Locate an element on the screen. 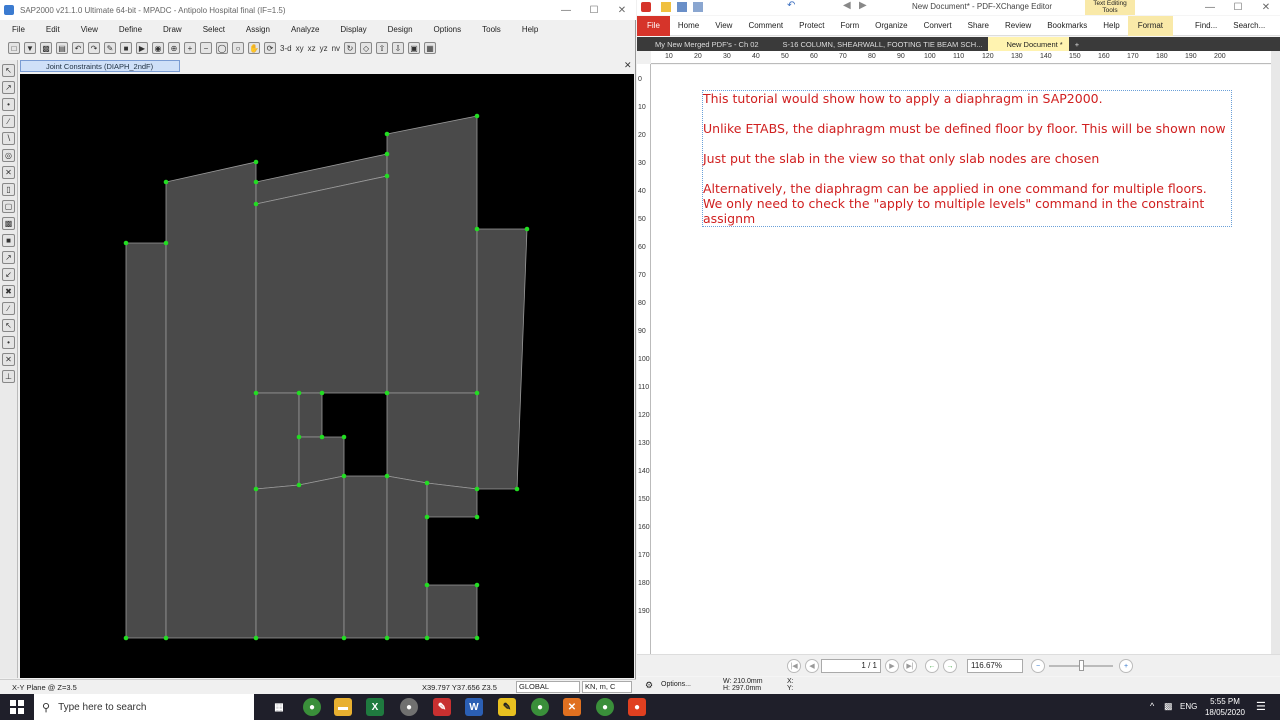 The image size is (1280, 720). intersecting-line-icon: ∕ is located at coordinates (8, 308).